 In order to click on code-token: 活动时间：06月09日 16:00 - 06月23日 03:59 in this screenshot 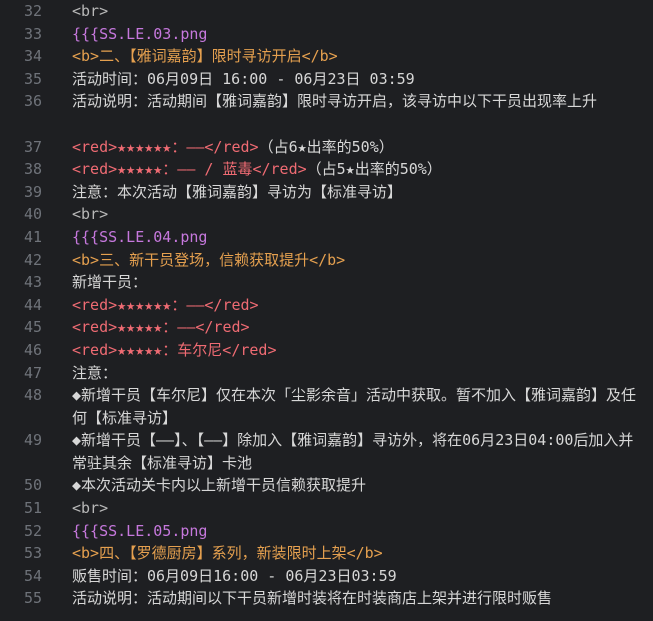, I will do `click(243, 78)`.